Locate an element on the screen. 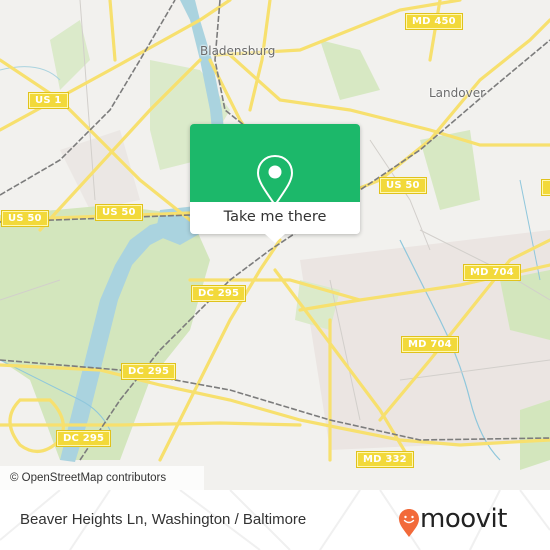 This screenshot has width=550, height=550. route-shield-md450: MD 450 is located at coordinates (434, 21).